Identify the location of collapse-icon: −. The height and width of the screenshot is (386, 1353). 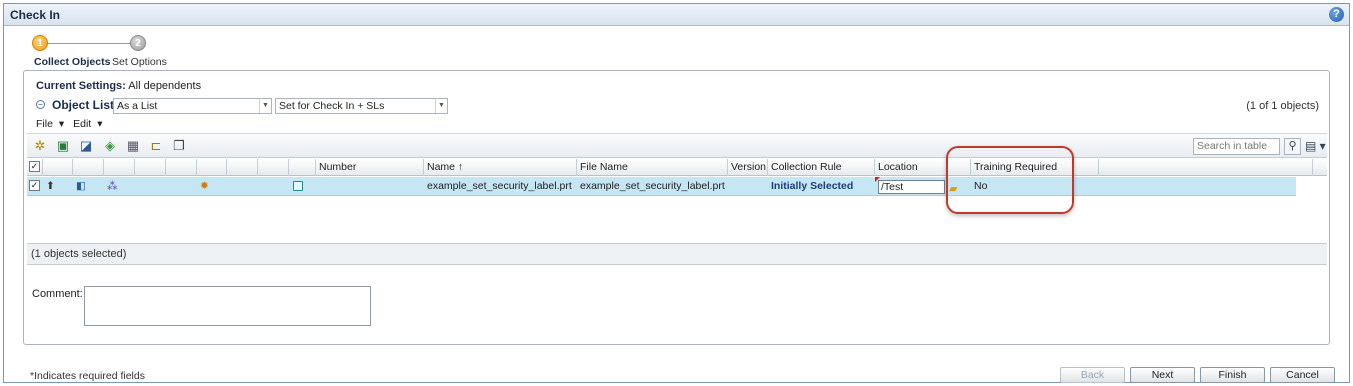
(40, 104).